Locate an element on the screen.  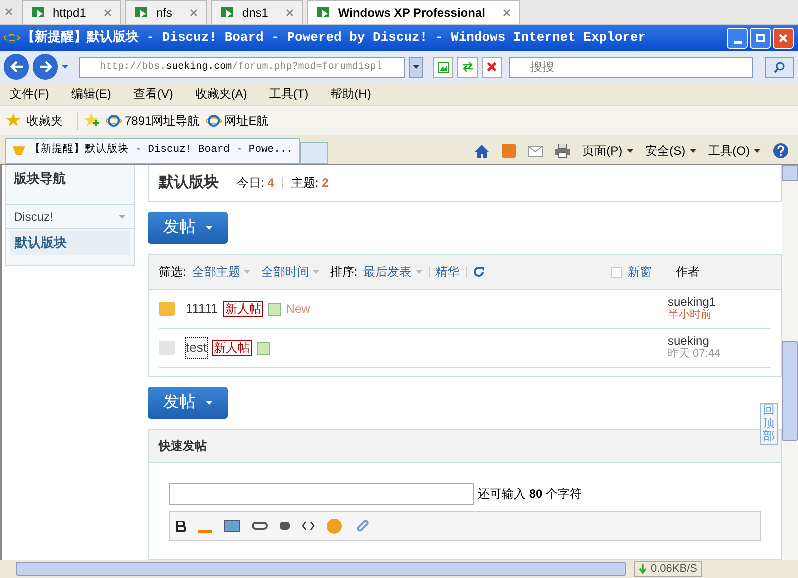
help-icon is located at coordinates (781, 151).